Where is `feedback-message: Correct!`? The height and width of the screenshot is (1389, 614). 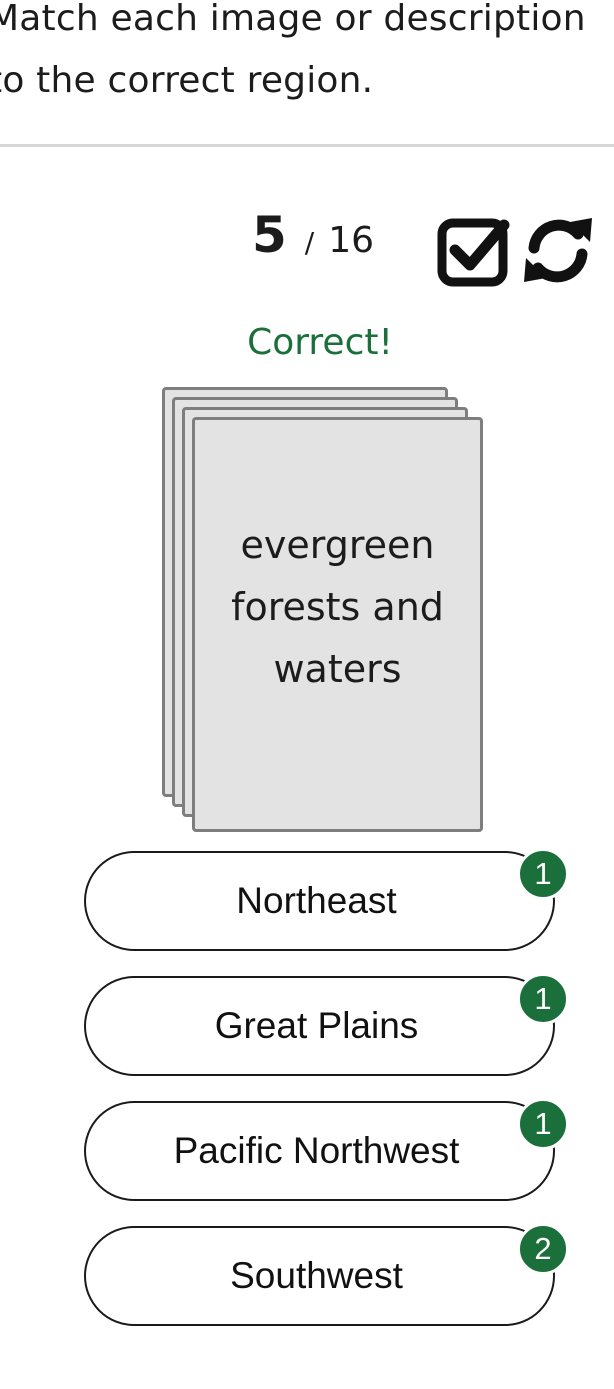
feedback-message: Correct! is located at coordinates (320, 342).